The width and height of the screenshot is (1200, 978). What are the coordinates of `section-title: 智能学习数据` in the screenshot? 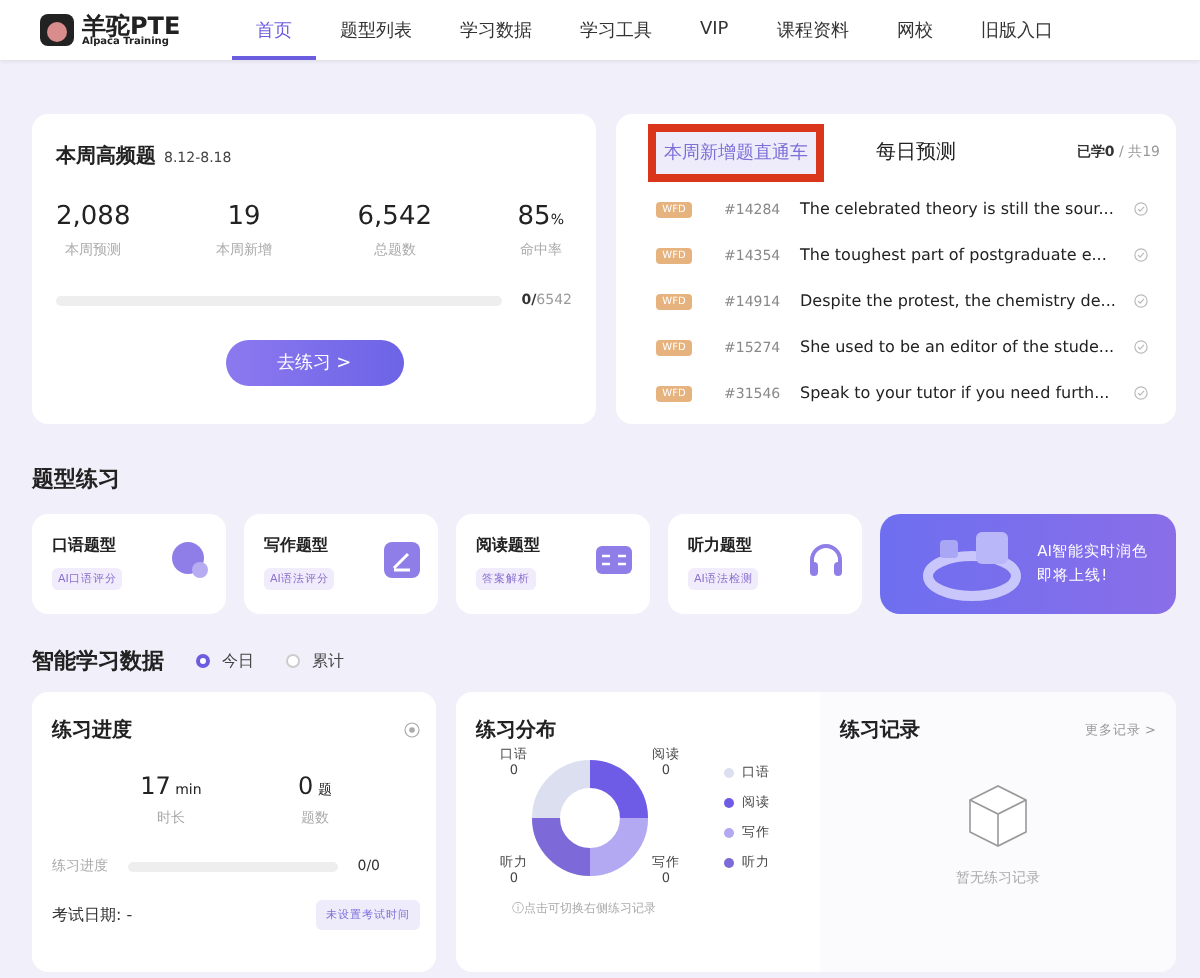 It's located at (98, 661).